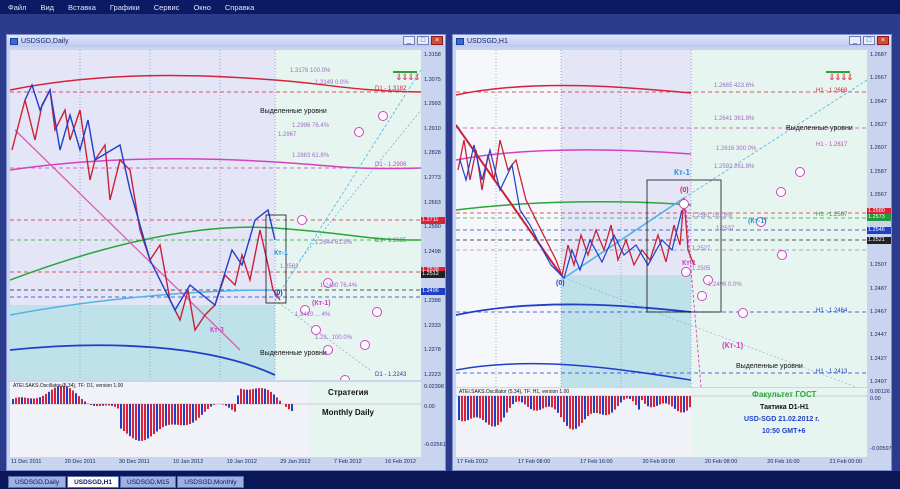 This screenshot has width=900, height=489. I want to click on zone-teal, so click(142, 342).